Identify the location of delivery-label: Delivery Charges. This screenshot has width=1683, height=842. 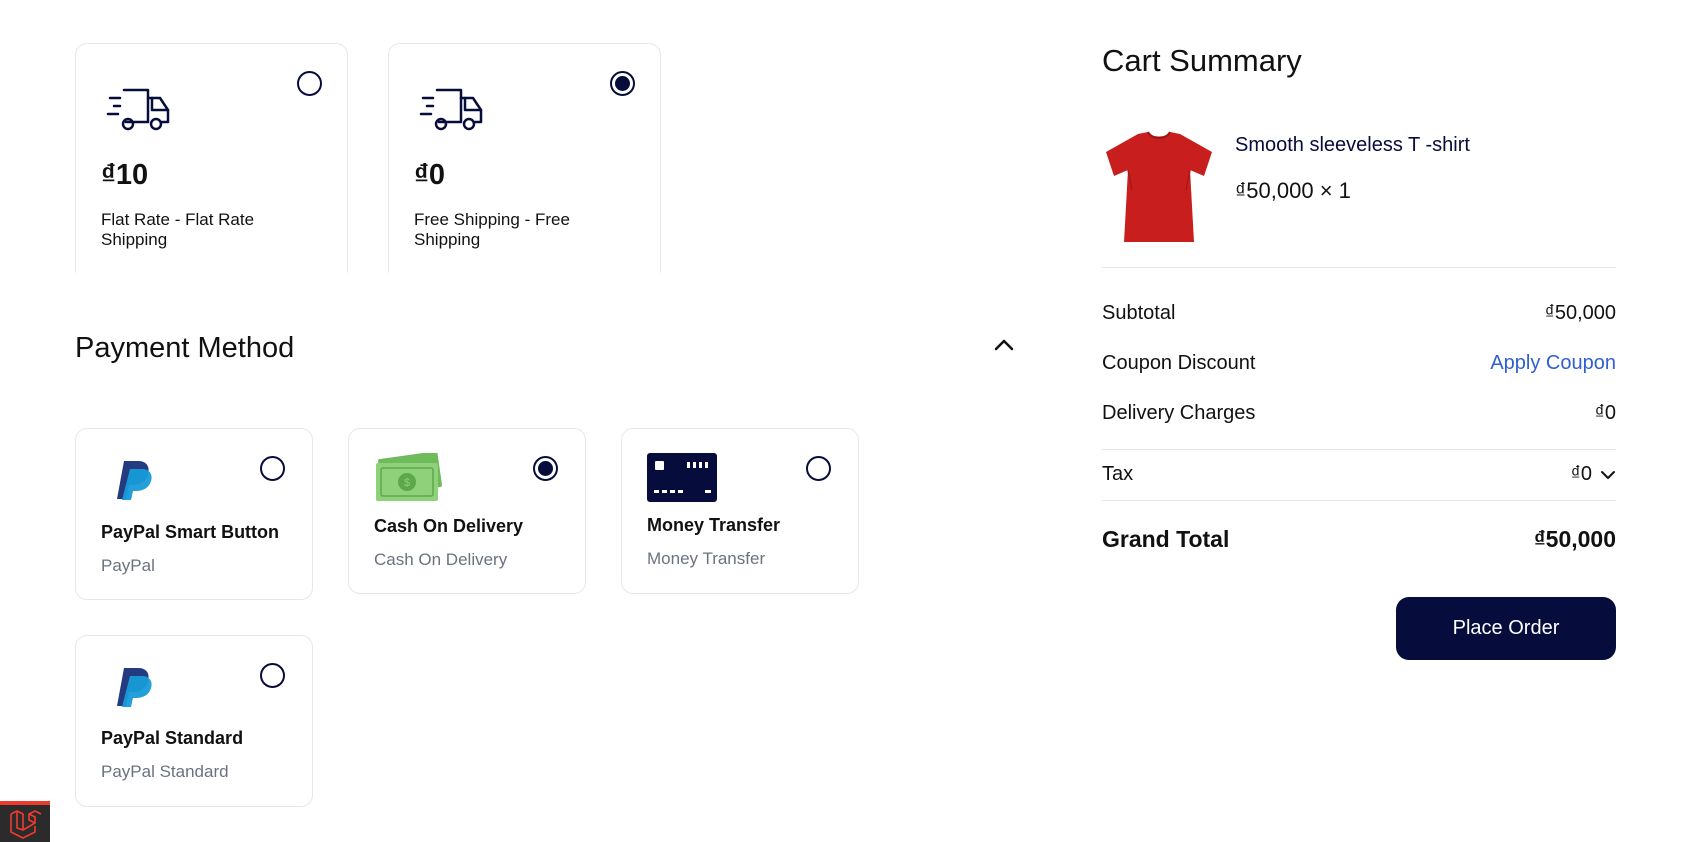
(1179, 413).